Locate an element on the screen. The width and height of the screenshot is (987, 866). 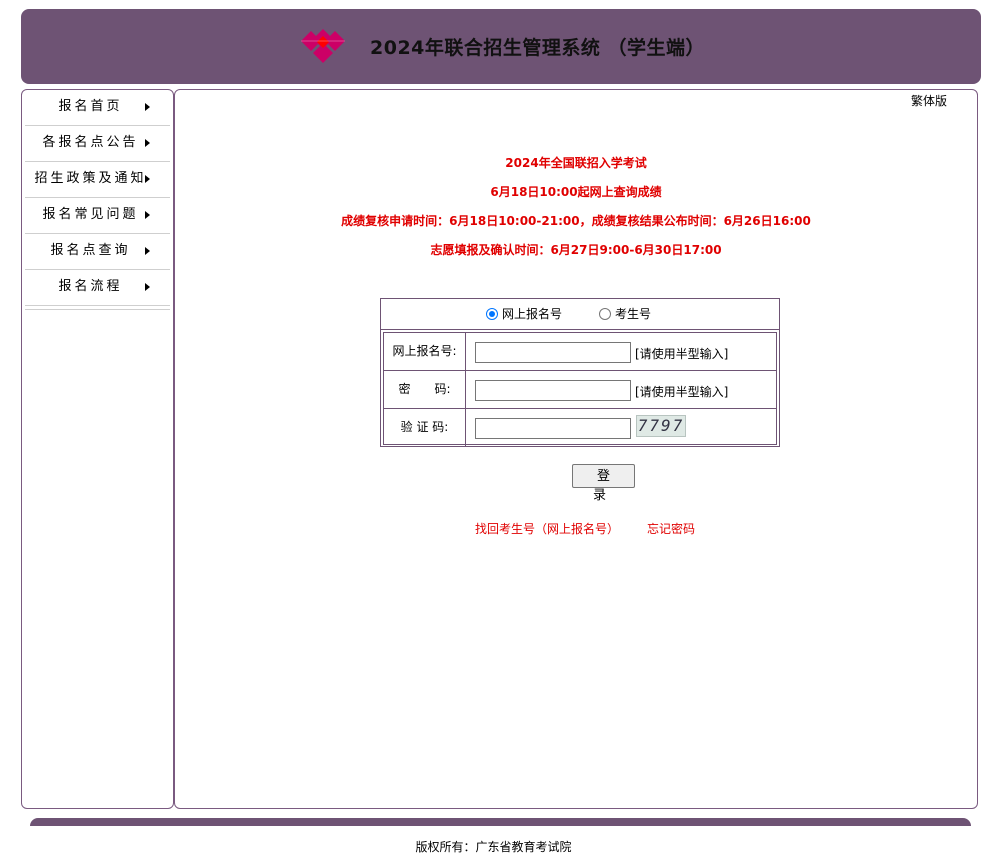
sidebar-item-announcements: 各报名点公告 is located at coordinates (97, 144).